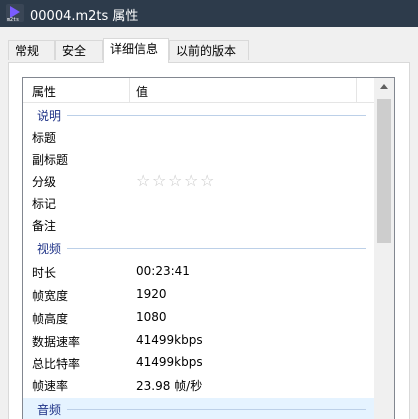 This screenshot has width=418, height=419. Describe the element at coordinates (198, 408) in the screenshot. I see `group-header-audio: 音频` at that location.